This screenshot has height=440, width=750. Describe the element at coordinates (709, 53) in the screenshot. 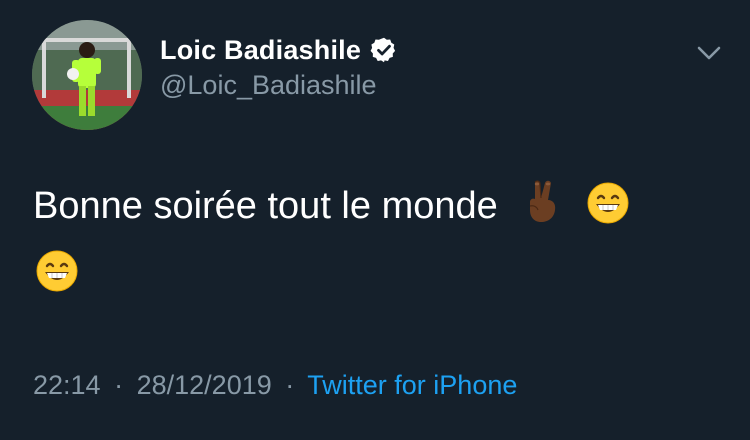

I see `chevron-down-icon` at that location.